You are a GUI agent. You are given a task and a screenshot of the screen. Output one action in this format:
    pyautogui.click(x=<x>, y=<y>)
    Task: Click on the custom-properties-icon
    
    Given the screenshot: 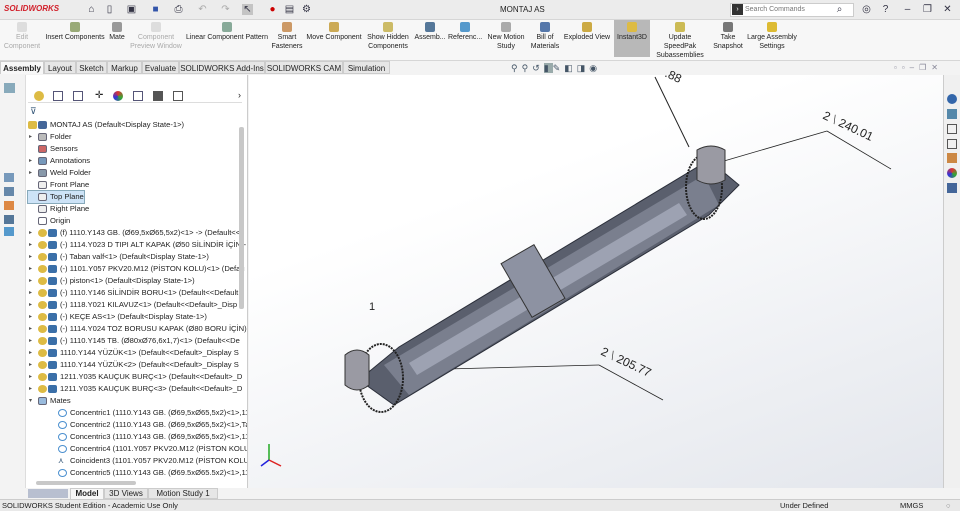 What is the action you would take?
    pyautogui.click(x=952, y=188)
    